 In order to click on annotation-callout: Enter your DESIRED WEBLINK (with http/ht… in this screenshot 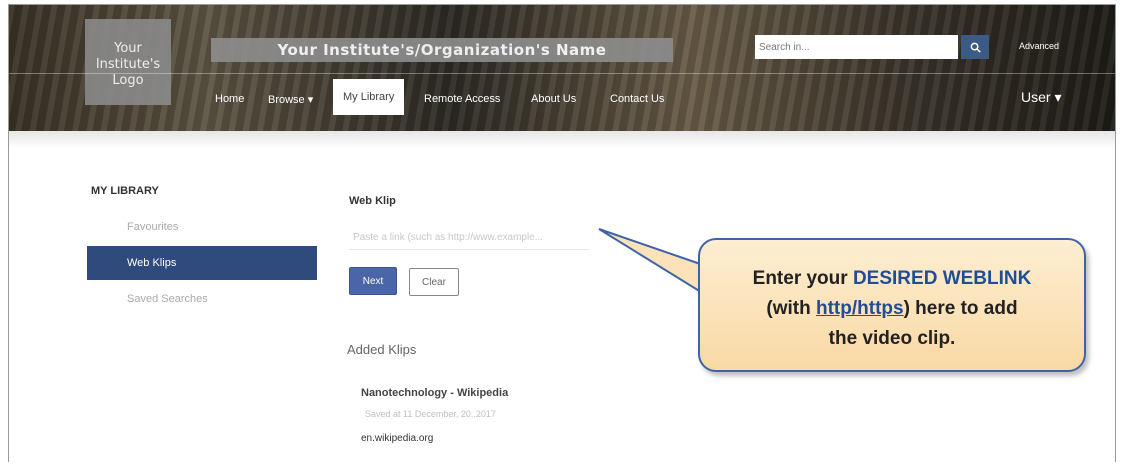, I will do `click(892, 305)`.